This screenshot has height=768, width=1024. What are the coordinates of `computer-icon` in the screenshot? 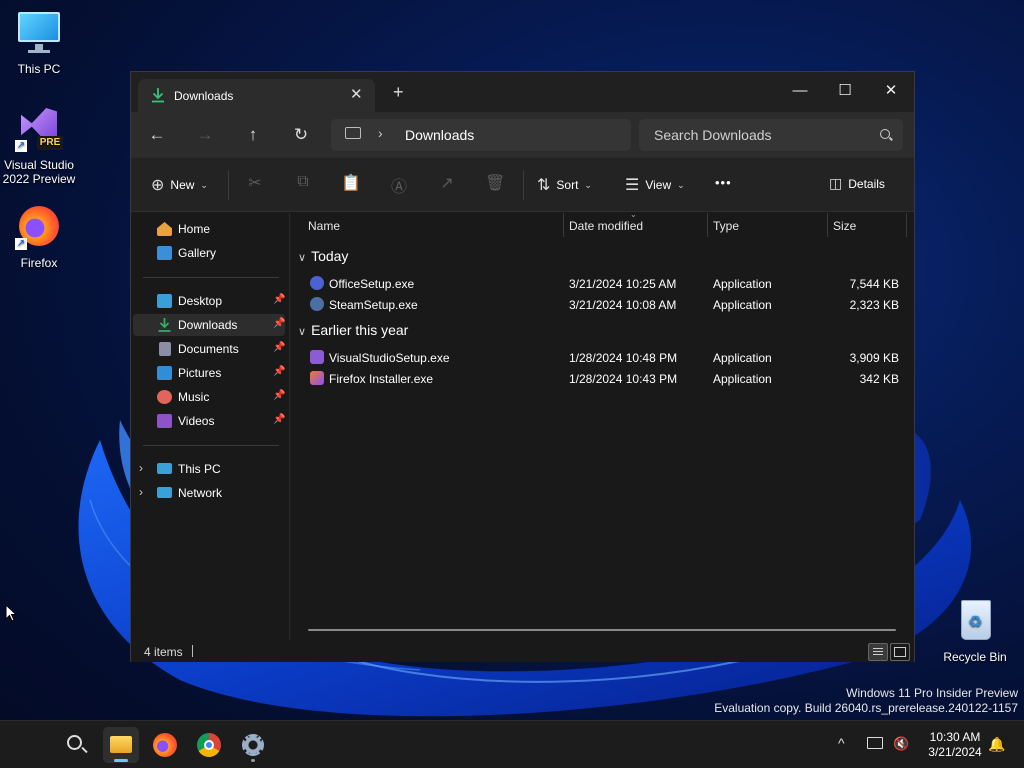 It's located at (353, 133).